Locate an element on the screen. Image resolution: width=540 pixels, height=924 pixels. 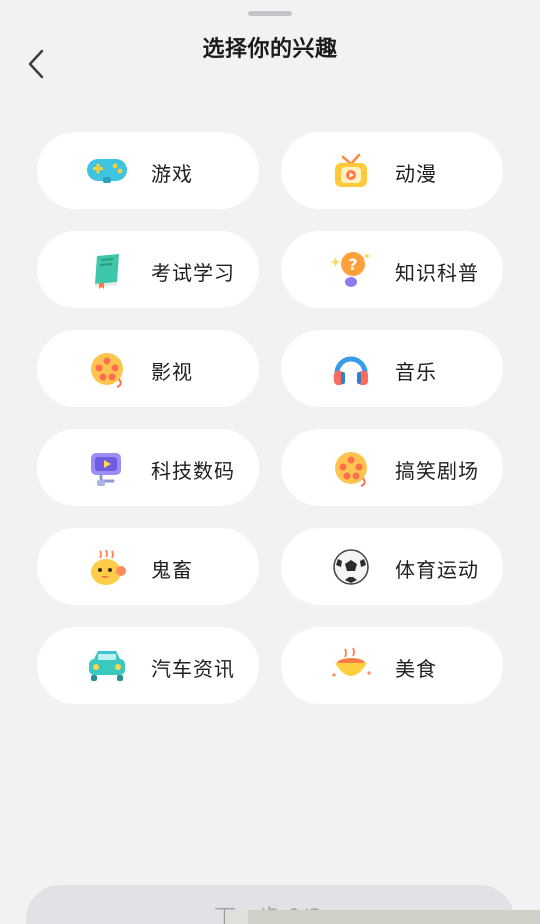
interest-chip-music: 音乐 is located at coordinates (392, 368).